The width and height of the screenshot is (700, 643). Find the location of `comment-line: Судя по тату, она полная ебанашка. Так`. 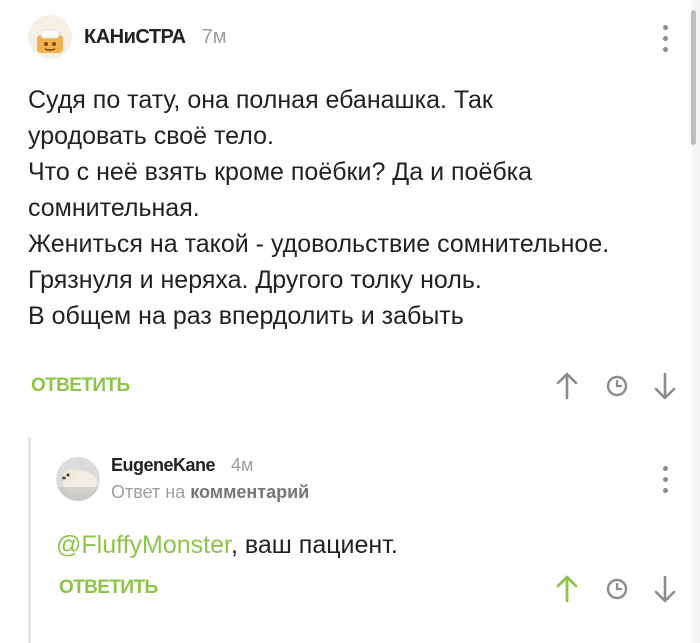

comment-line: Судя по тату, она полная ебанашка. Так is located at coordinates (260, 100).